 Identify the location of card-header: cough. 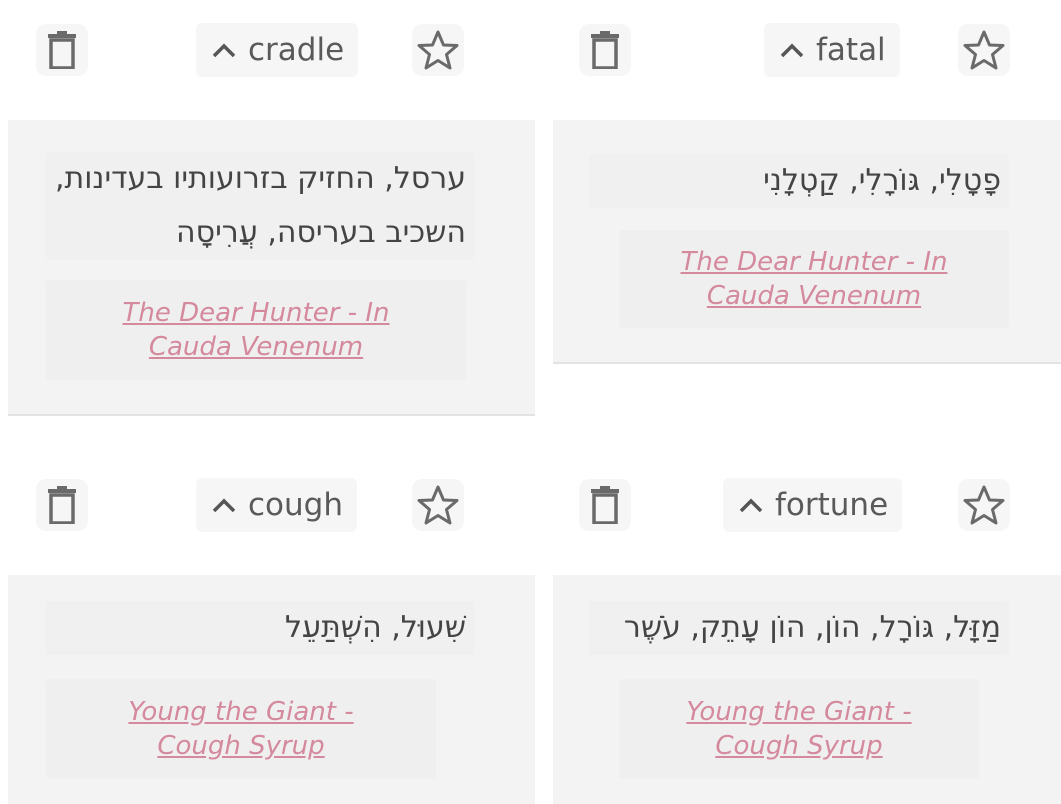
(267, 505).